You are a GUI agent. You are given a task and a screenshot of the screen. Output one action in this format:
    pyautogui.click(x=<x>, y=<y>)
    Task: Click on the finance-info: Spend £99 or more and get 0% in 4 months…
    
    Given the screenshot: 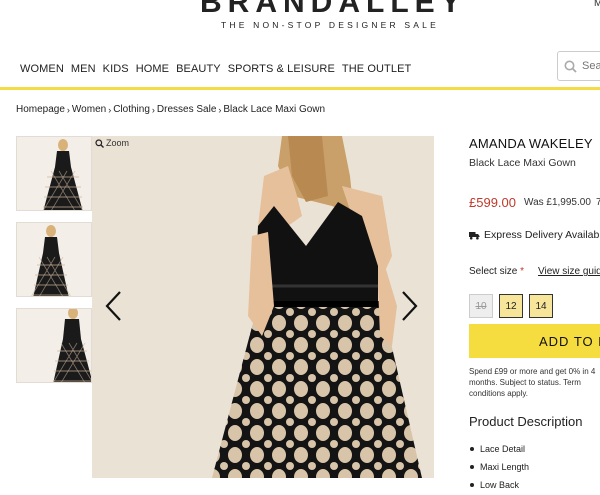 What is the action you would take?
    pyautogui.click(x=532, y=382)
    